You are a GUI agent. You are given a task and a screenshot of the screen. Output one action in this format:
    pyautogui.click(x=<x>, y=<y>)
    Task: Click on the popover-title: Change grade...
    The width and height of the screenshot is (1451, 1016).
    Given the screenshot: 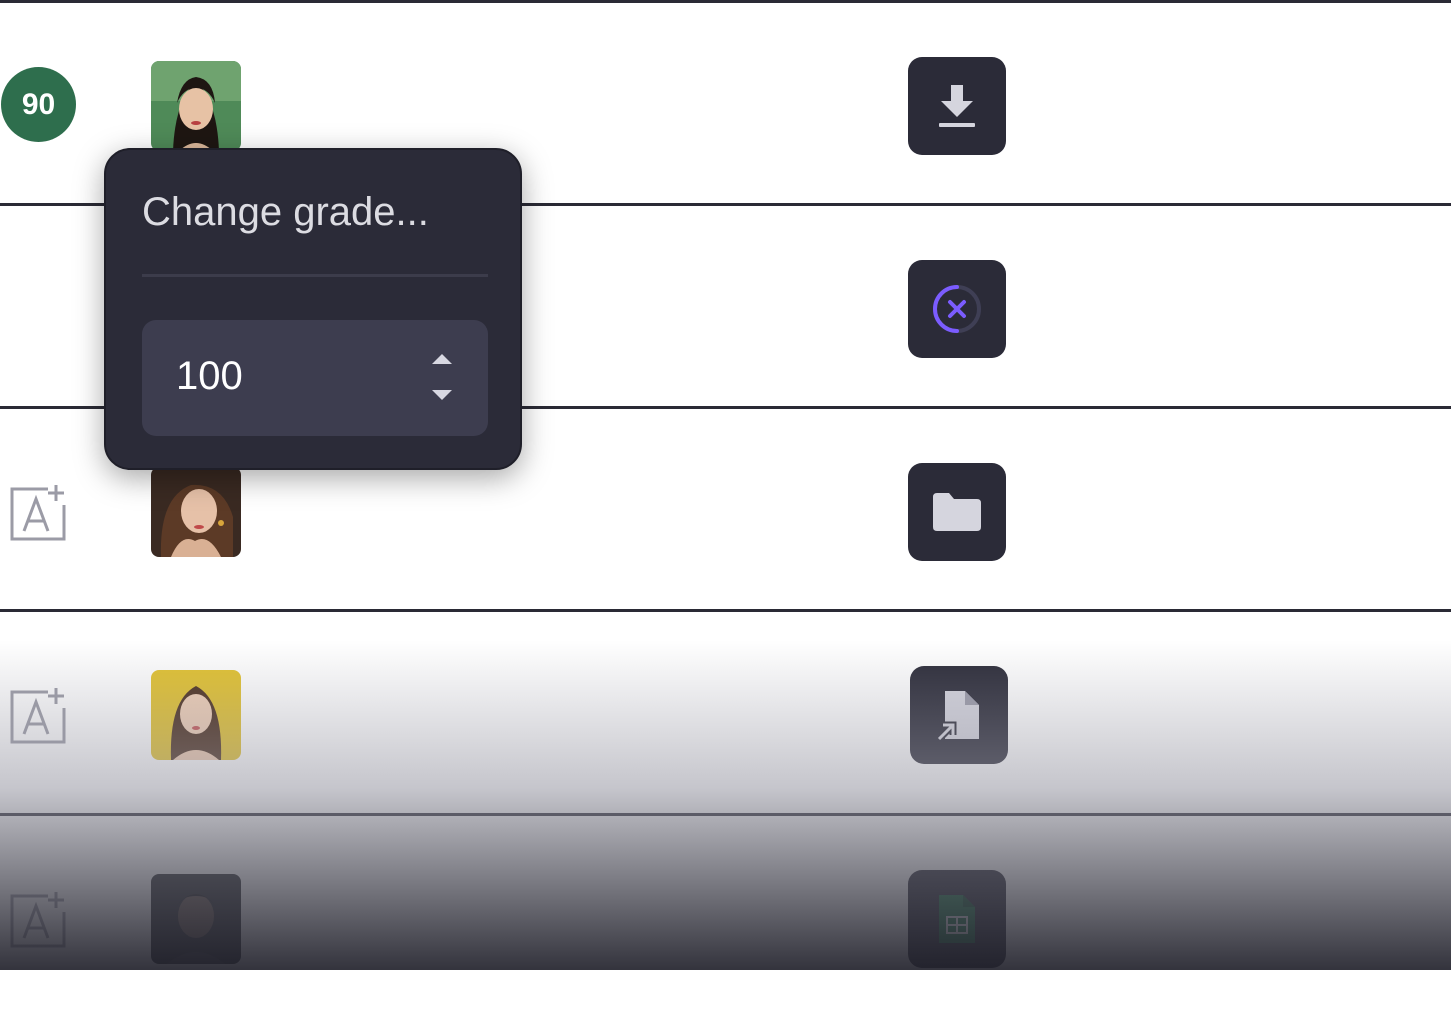 What is the action you would take?
    pyautogui.click(x=285, y=212)
    